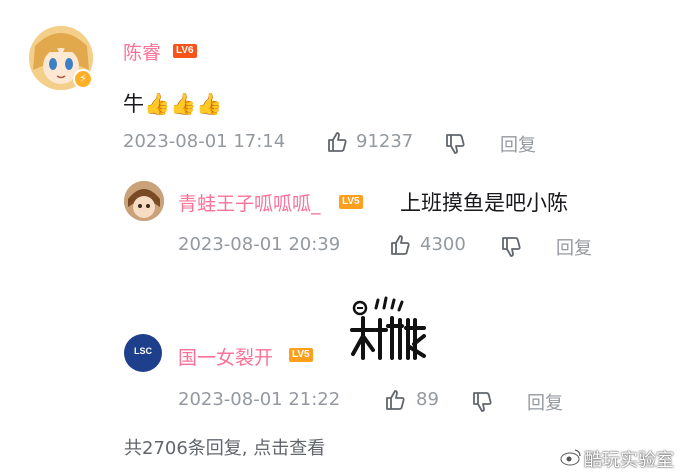  Describe the element at coordinates (225, 356) in the screenshot. I see `username: 国一女裂开` at that location.